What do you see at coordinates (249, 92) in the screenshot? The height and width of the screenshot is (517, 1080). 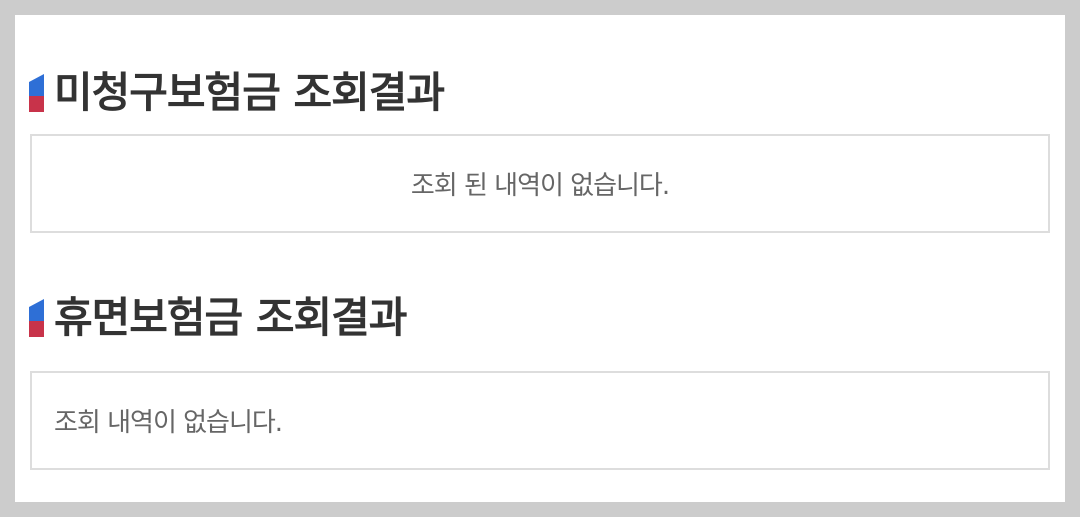 I see `unclaimed-insurance-title: 미청구보험금 조회결과` at bounding box center [249, 92].